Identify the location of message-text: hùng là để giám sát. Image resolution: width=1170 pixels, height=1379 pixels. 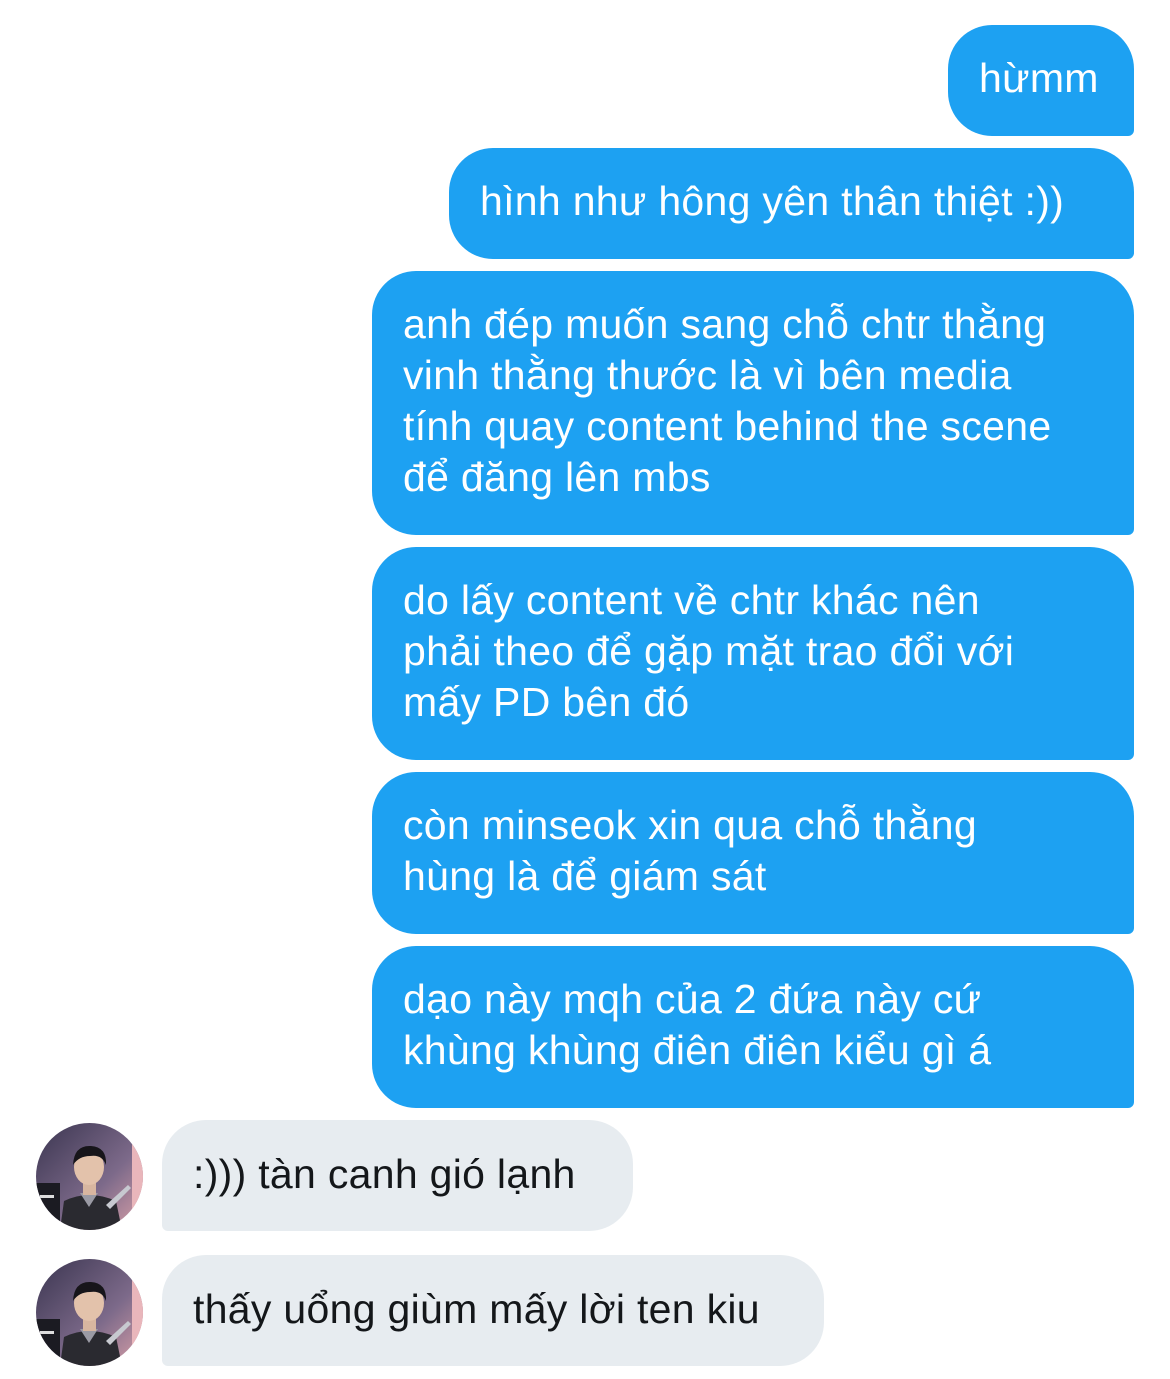
(585, 876).